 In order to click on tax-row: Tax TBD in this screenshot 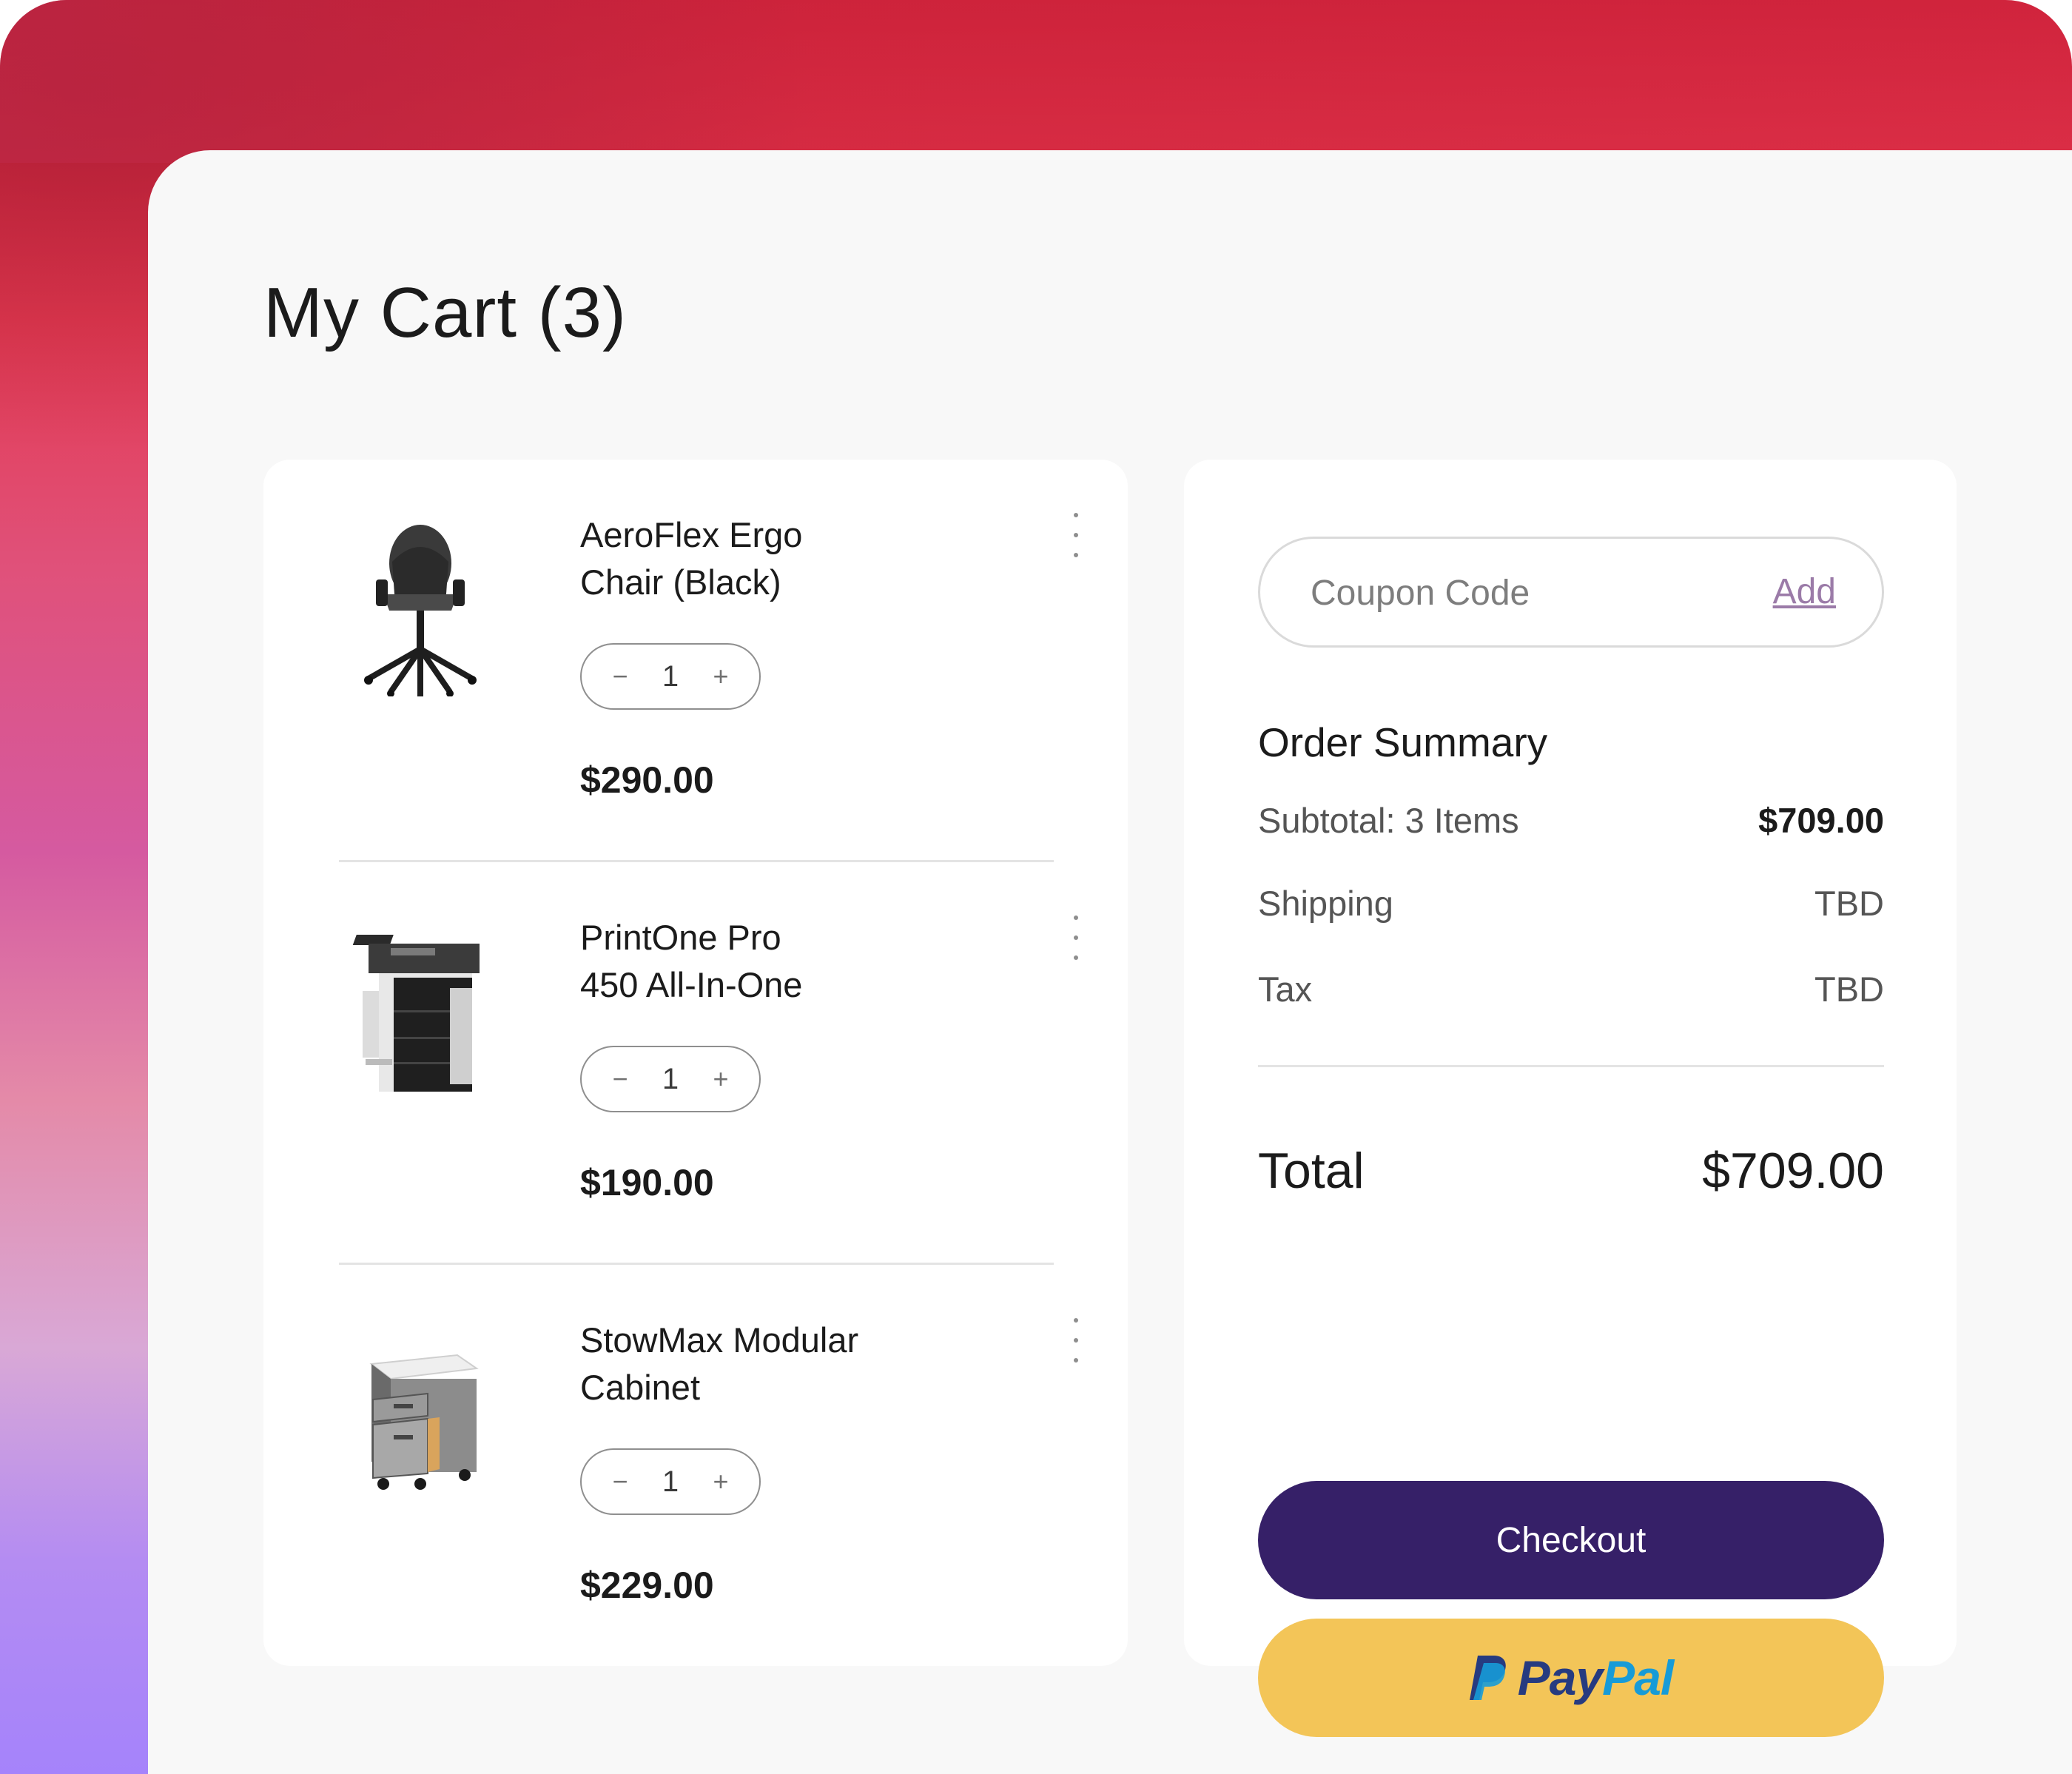, I will do `click(1571, 989)`.